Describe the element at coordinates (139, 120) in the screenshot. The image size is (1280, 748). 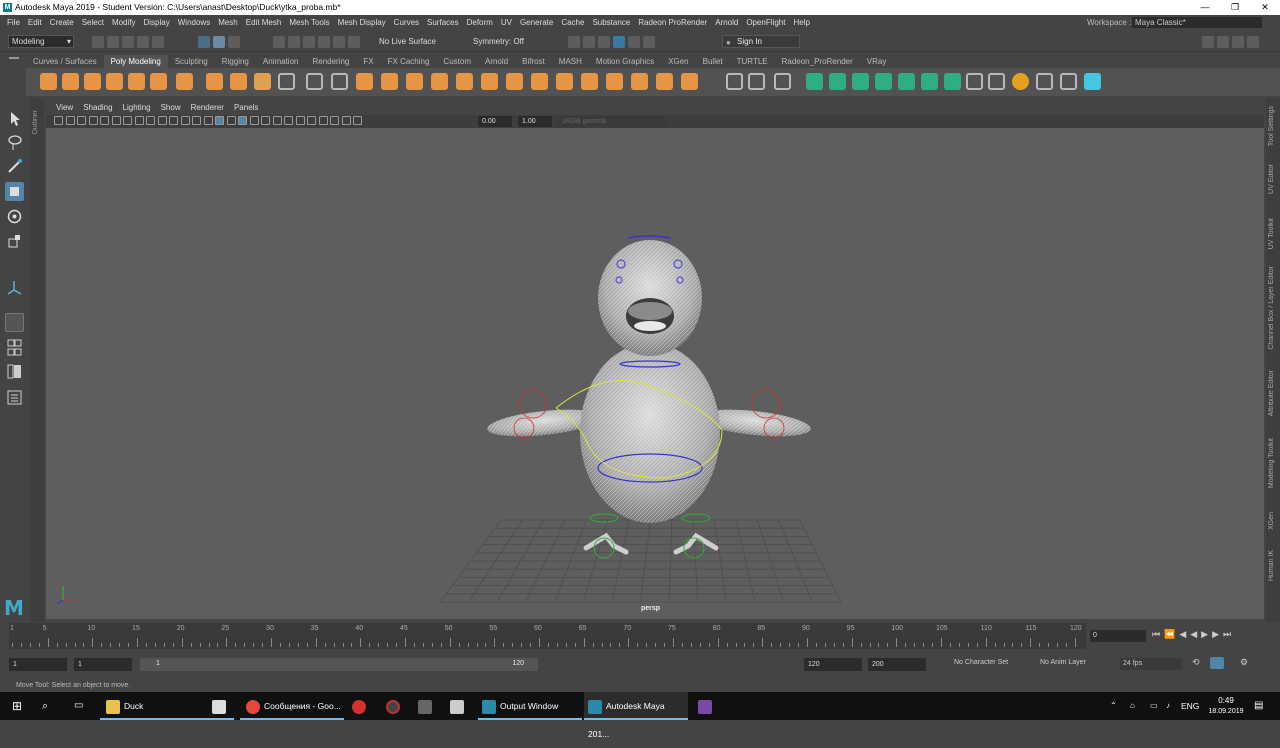
I see `film-gate-icon` at that location.